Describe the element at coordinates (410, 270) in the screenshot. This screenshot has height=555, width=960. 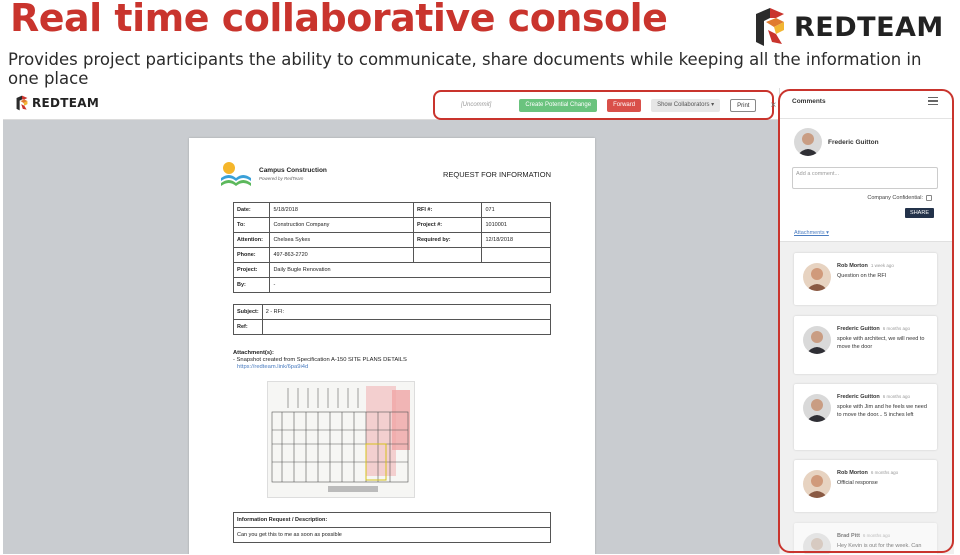
I see `project-value: Daily Bugle Renovation` at that location.